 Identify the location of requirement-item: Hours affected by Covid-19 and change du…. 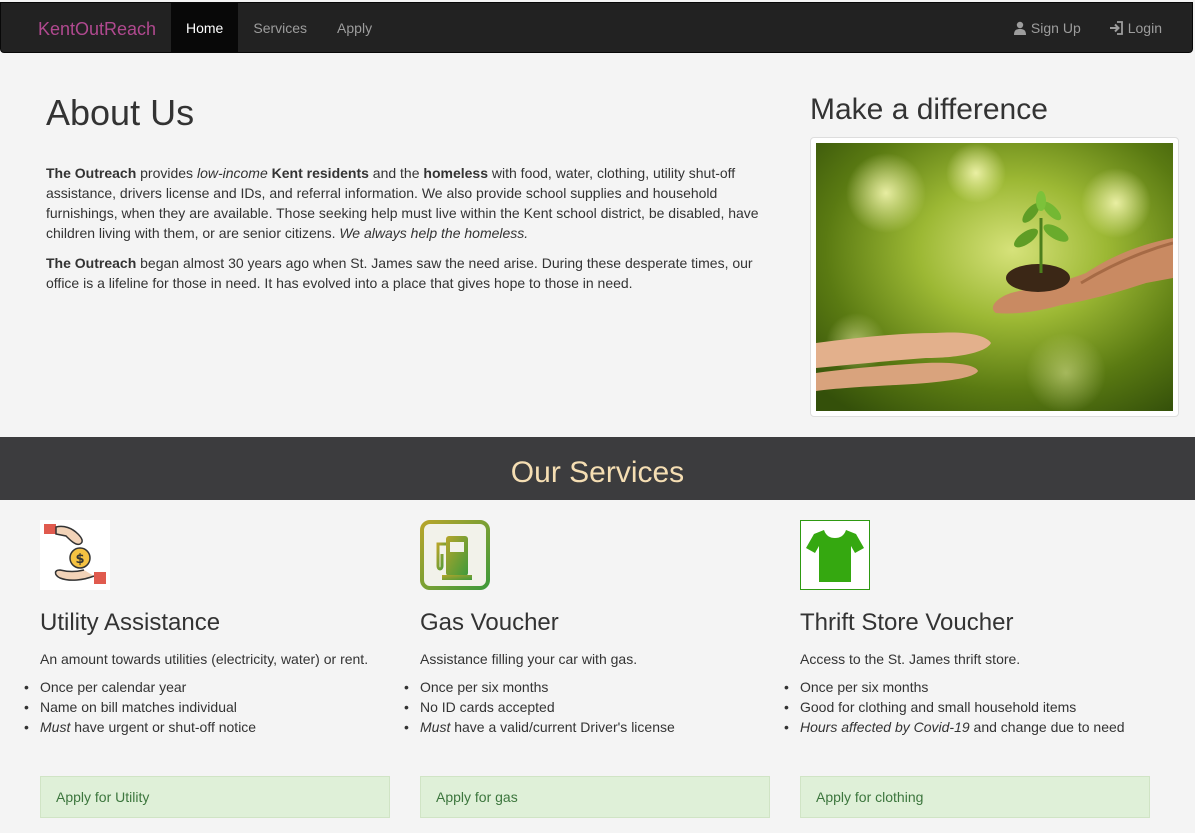
(967, 727).